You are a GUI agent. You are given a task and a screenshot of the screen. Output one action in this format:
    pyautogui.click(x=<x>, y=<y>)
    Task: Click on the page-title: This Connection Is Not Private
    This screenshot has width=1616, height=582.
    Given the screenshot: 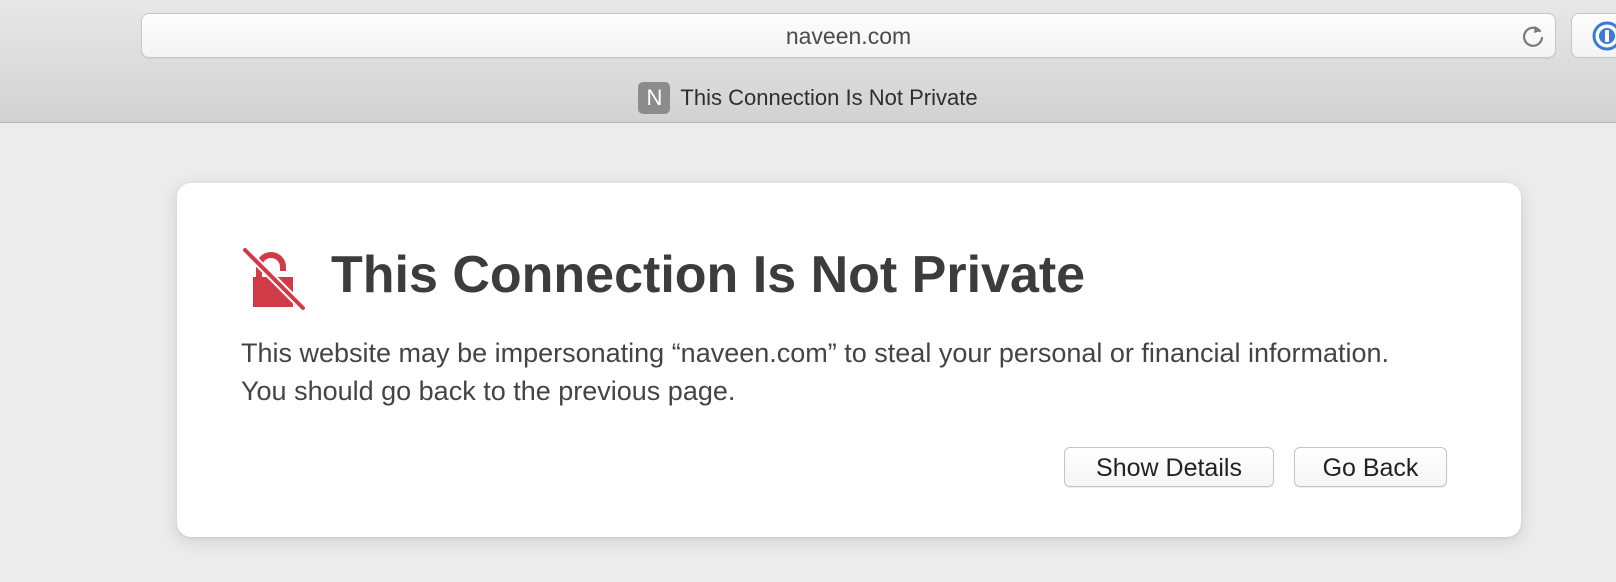 What is the action you would take?
    pyautogui.click(x=708, y=275)
    